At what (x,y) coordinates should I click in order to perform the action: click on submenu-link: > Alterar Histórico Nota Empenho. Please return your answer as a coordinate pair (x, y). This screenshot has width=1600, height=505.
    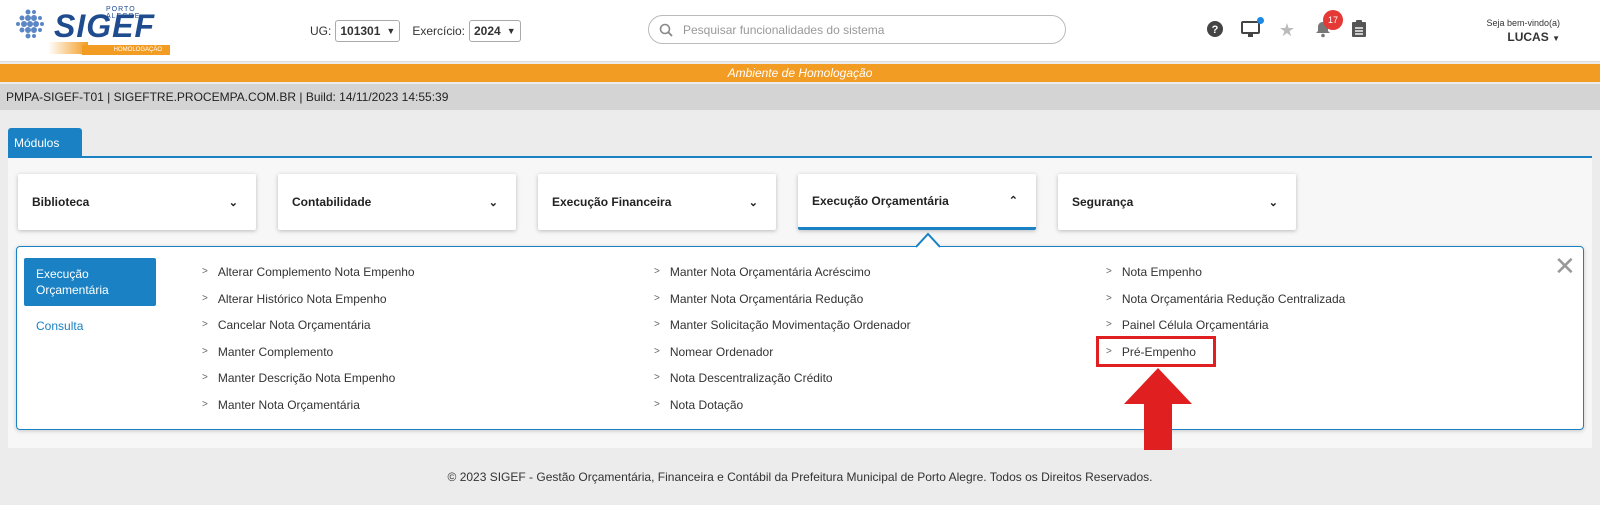
    Looking at the image, I should click on (308, 298).